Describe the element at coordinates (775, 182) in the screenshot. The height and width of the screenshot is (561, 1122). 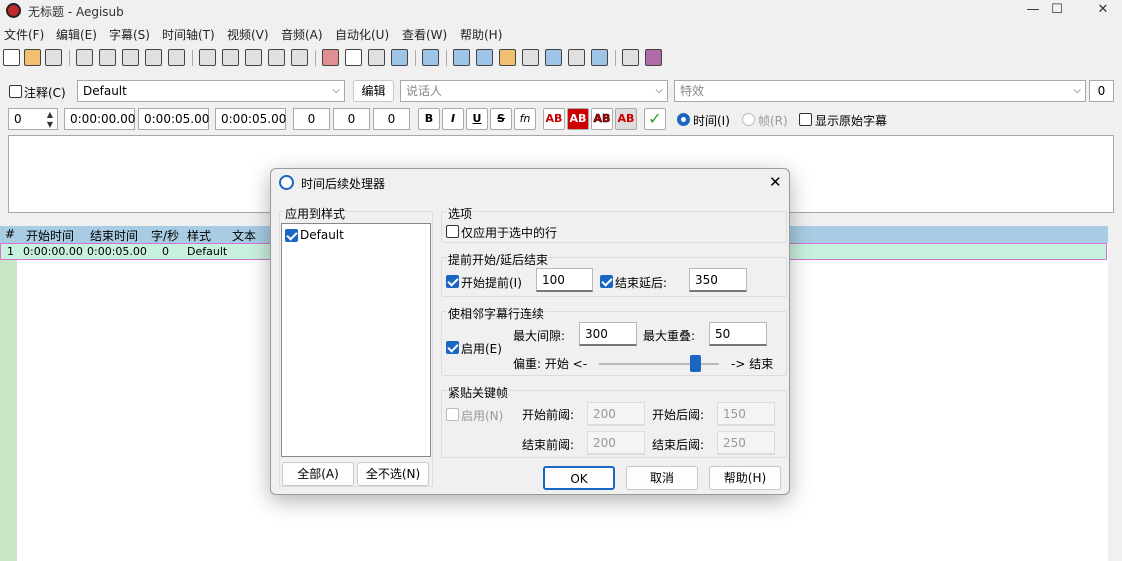
I see `dialog-close-button: ✕` at that location.